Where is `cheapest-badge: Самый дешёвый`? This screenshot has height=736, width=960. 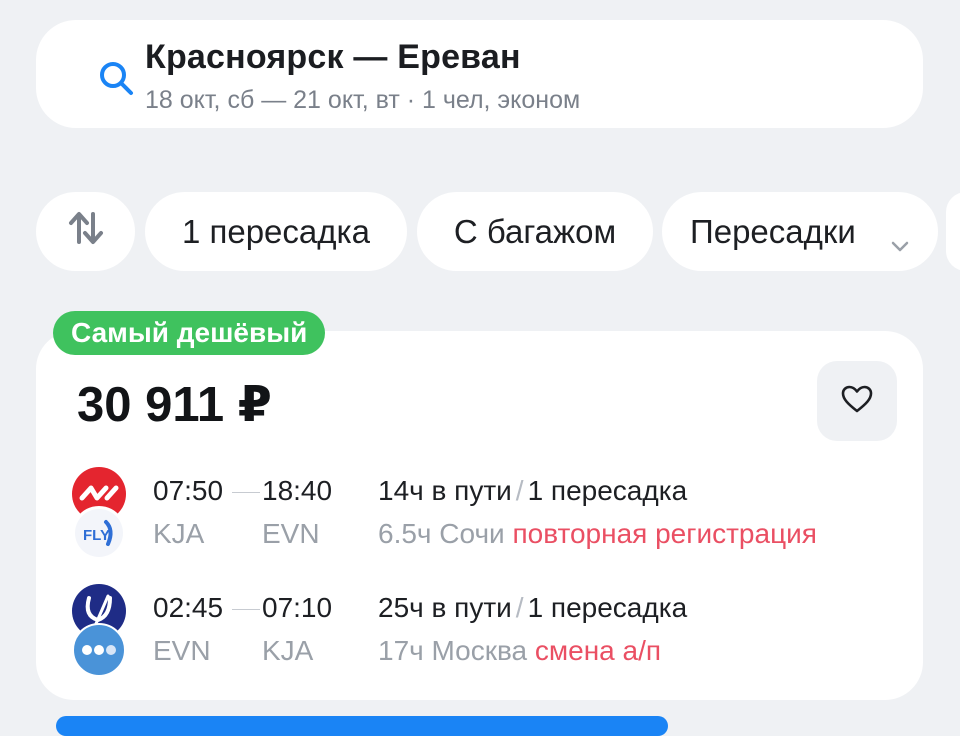 cheapest-badge: Самый дешёвый is located at coordinates (189, 333).